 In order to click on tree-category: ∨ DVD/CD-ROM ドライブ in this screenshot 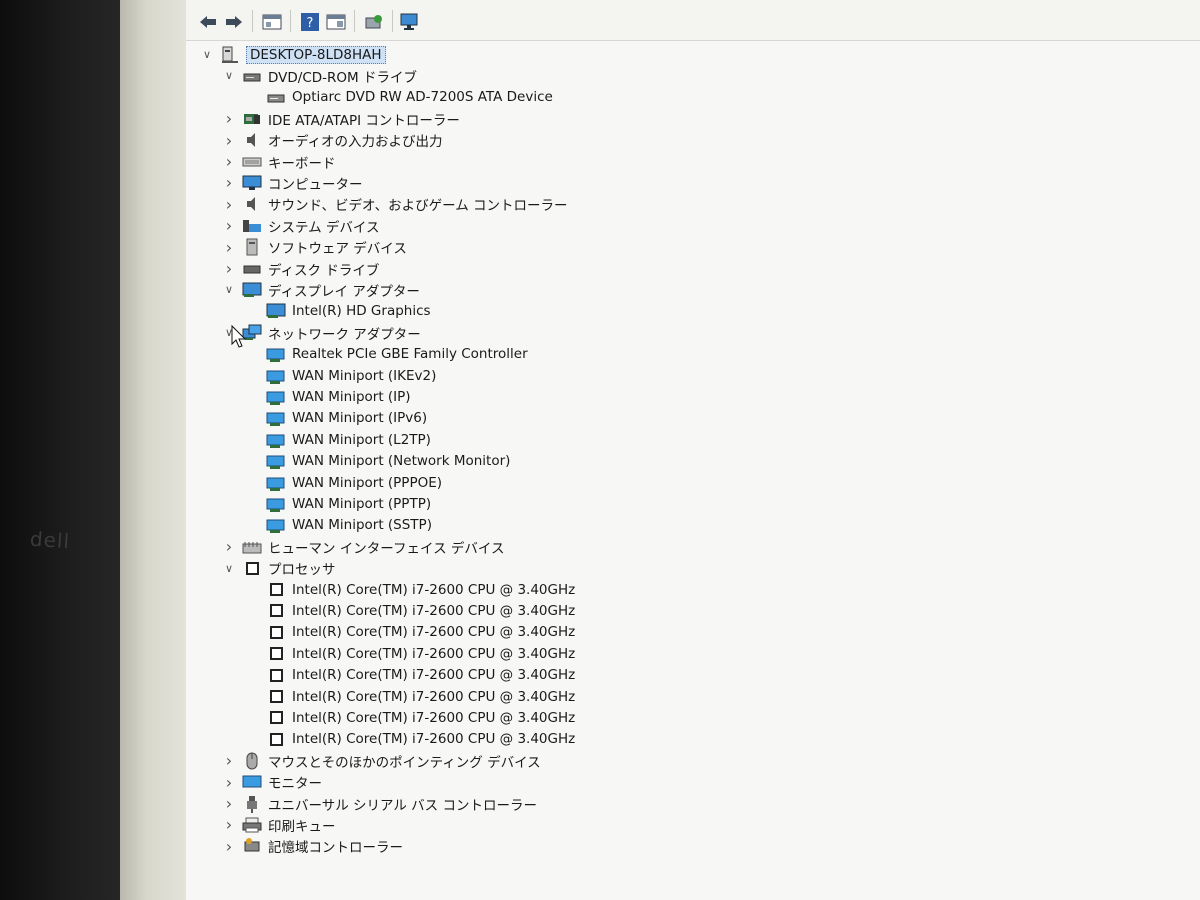, I will do `click(319, 75)`.